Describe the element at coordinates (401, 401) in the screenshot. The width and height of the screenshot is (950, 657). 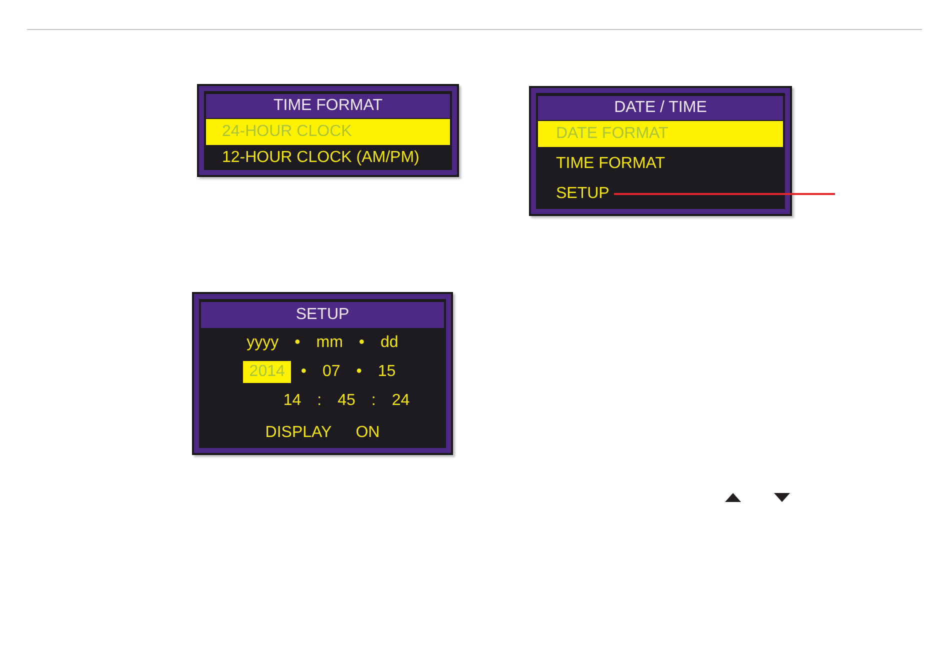
I see `setting-value: 24` at that location.